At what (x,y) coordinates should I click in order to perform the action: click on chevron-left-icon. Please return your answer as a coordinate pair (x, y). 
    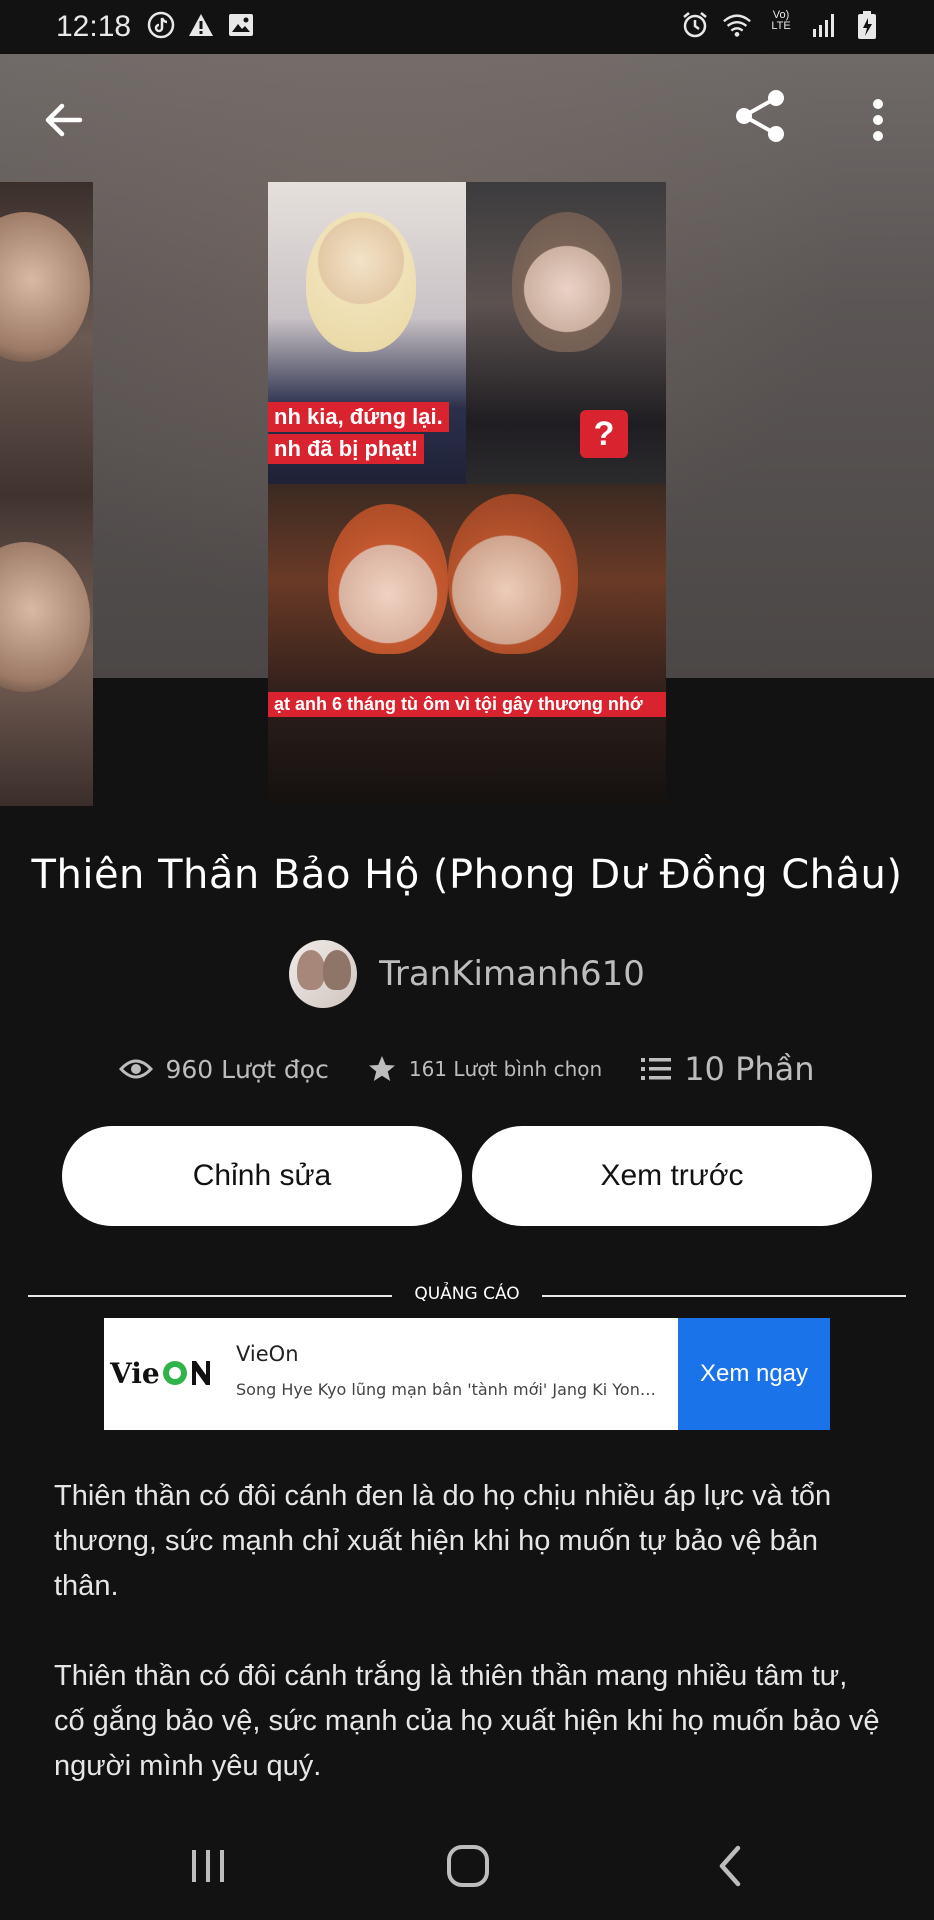
    Looking at the image, I should click on (730, 1866).